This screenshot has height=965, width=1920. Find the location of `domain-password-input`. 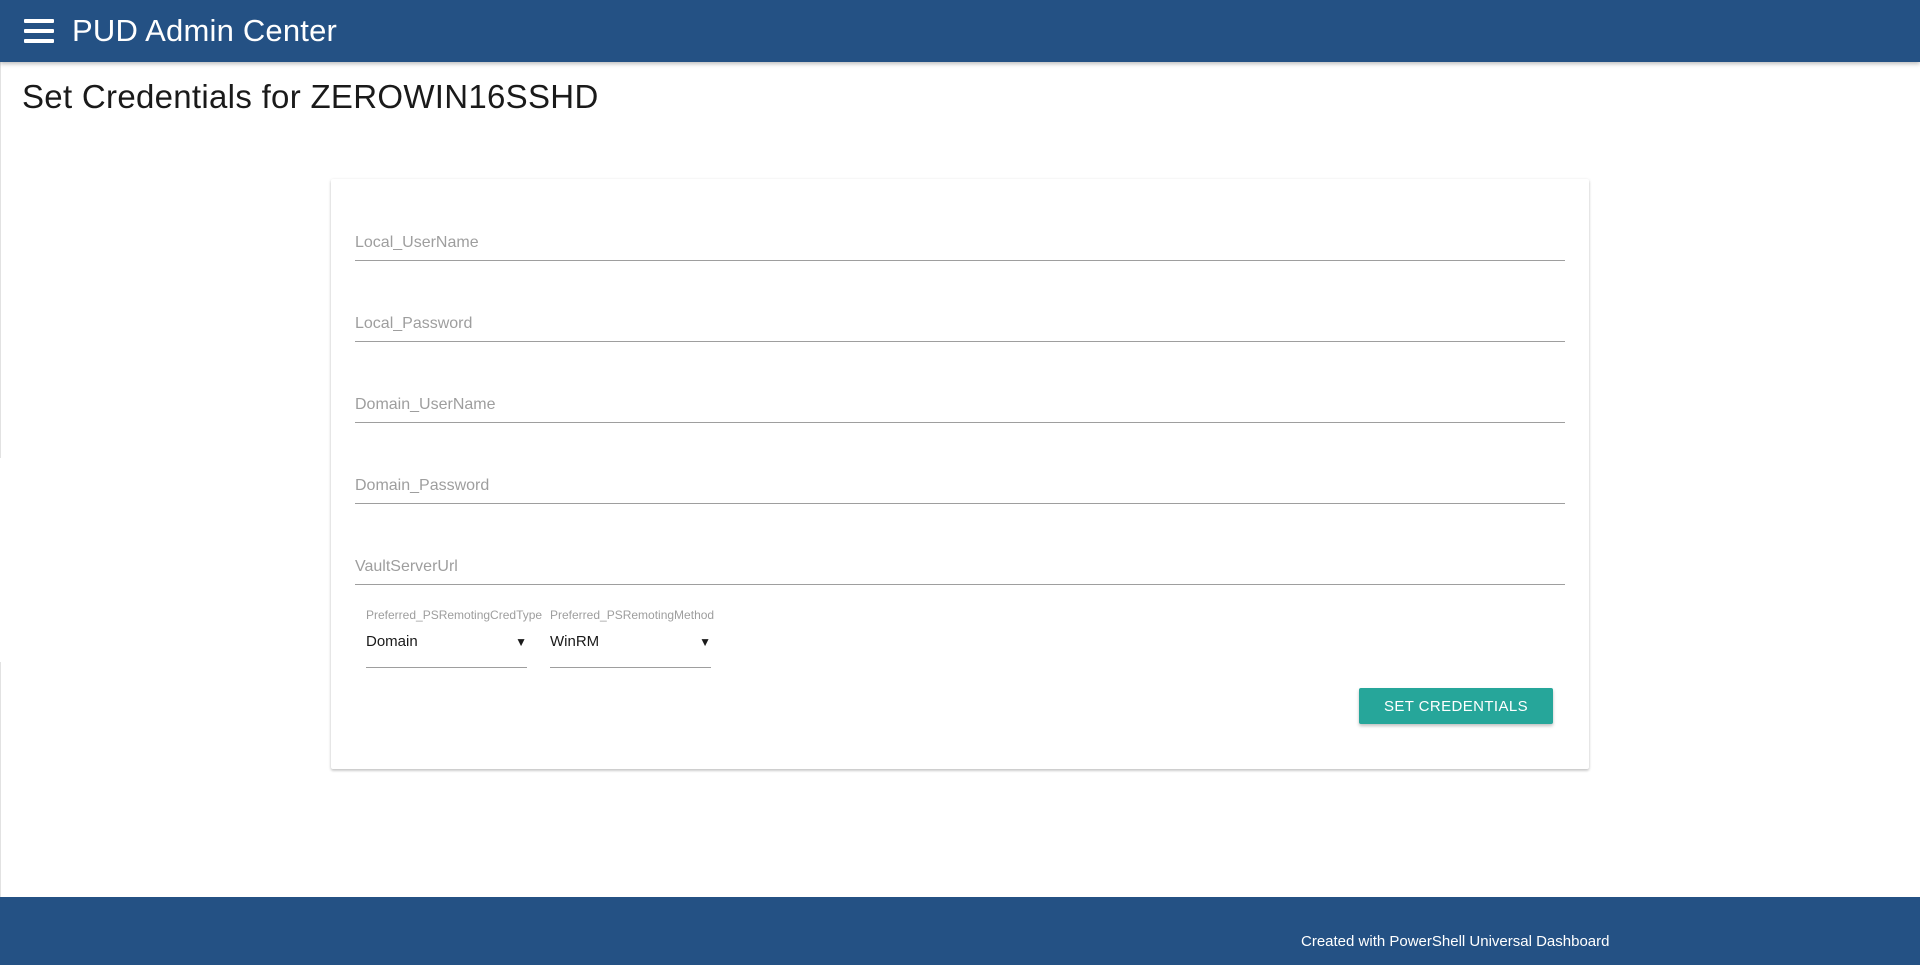

domain-password-input is located at coordinates (960, 479).